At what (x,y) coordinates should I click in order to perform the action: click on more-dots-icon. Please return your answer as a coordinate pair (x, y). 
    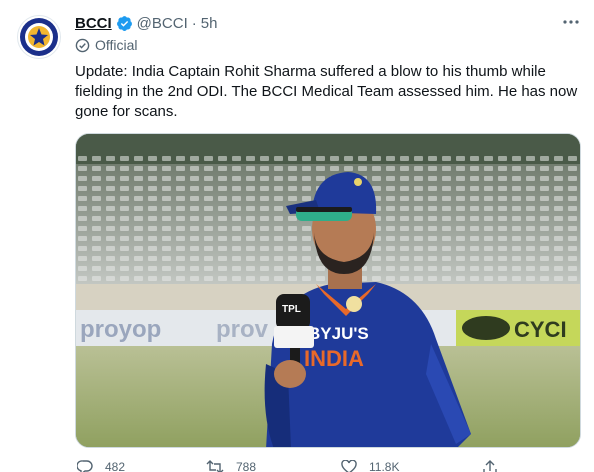
    Looking at the image, I should click on (571, 22).